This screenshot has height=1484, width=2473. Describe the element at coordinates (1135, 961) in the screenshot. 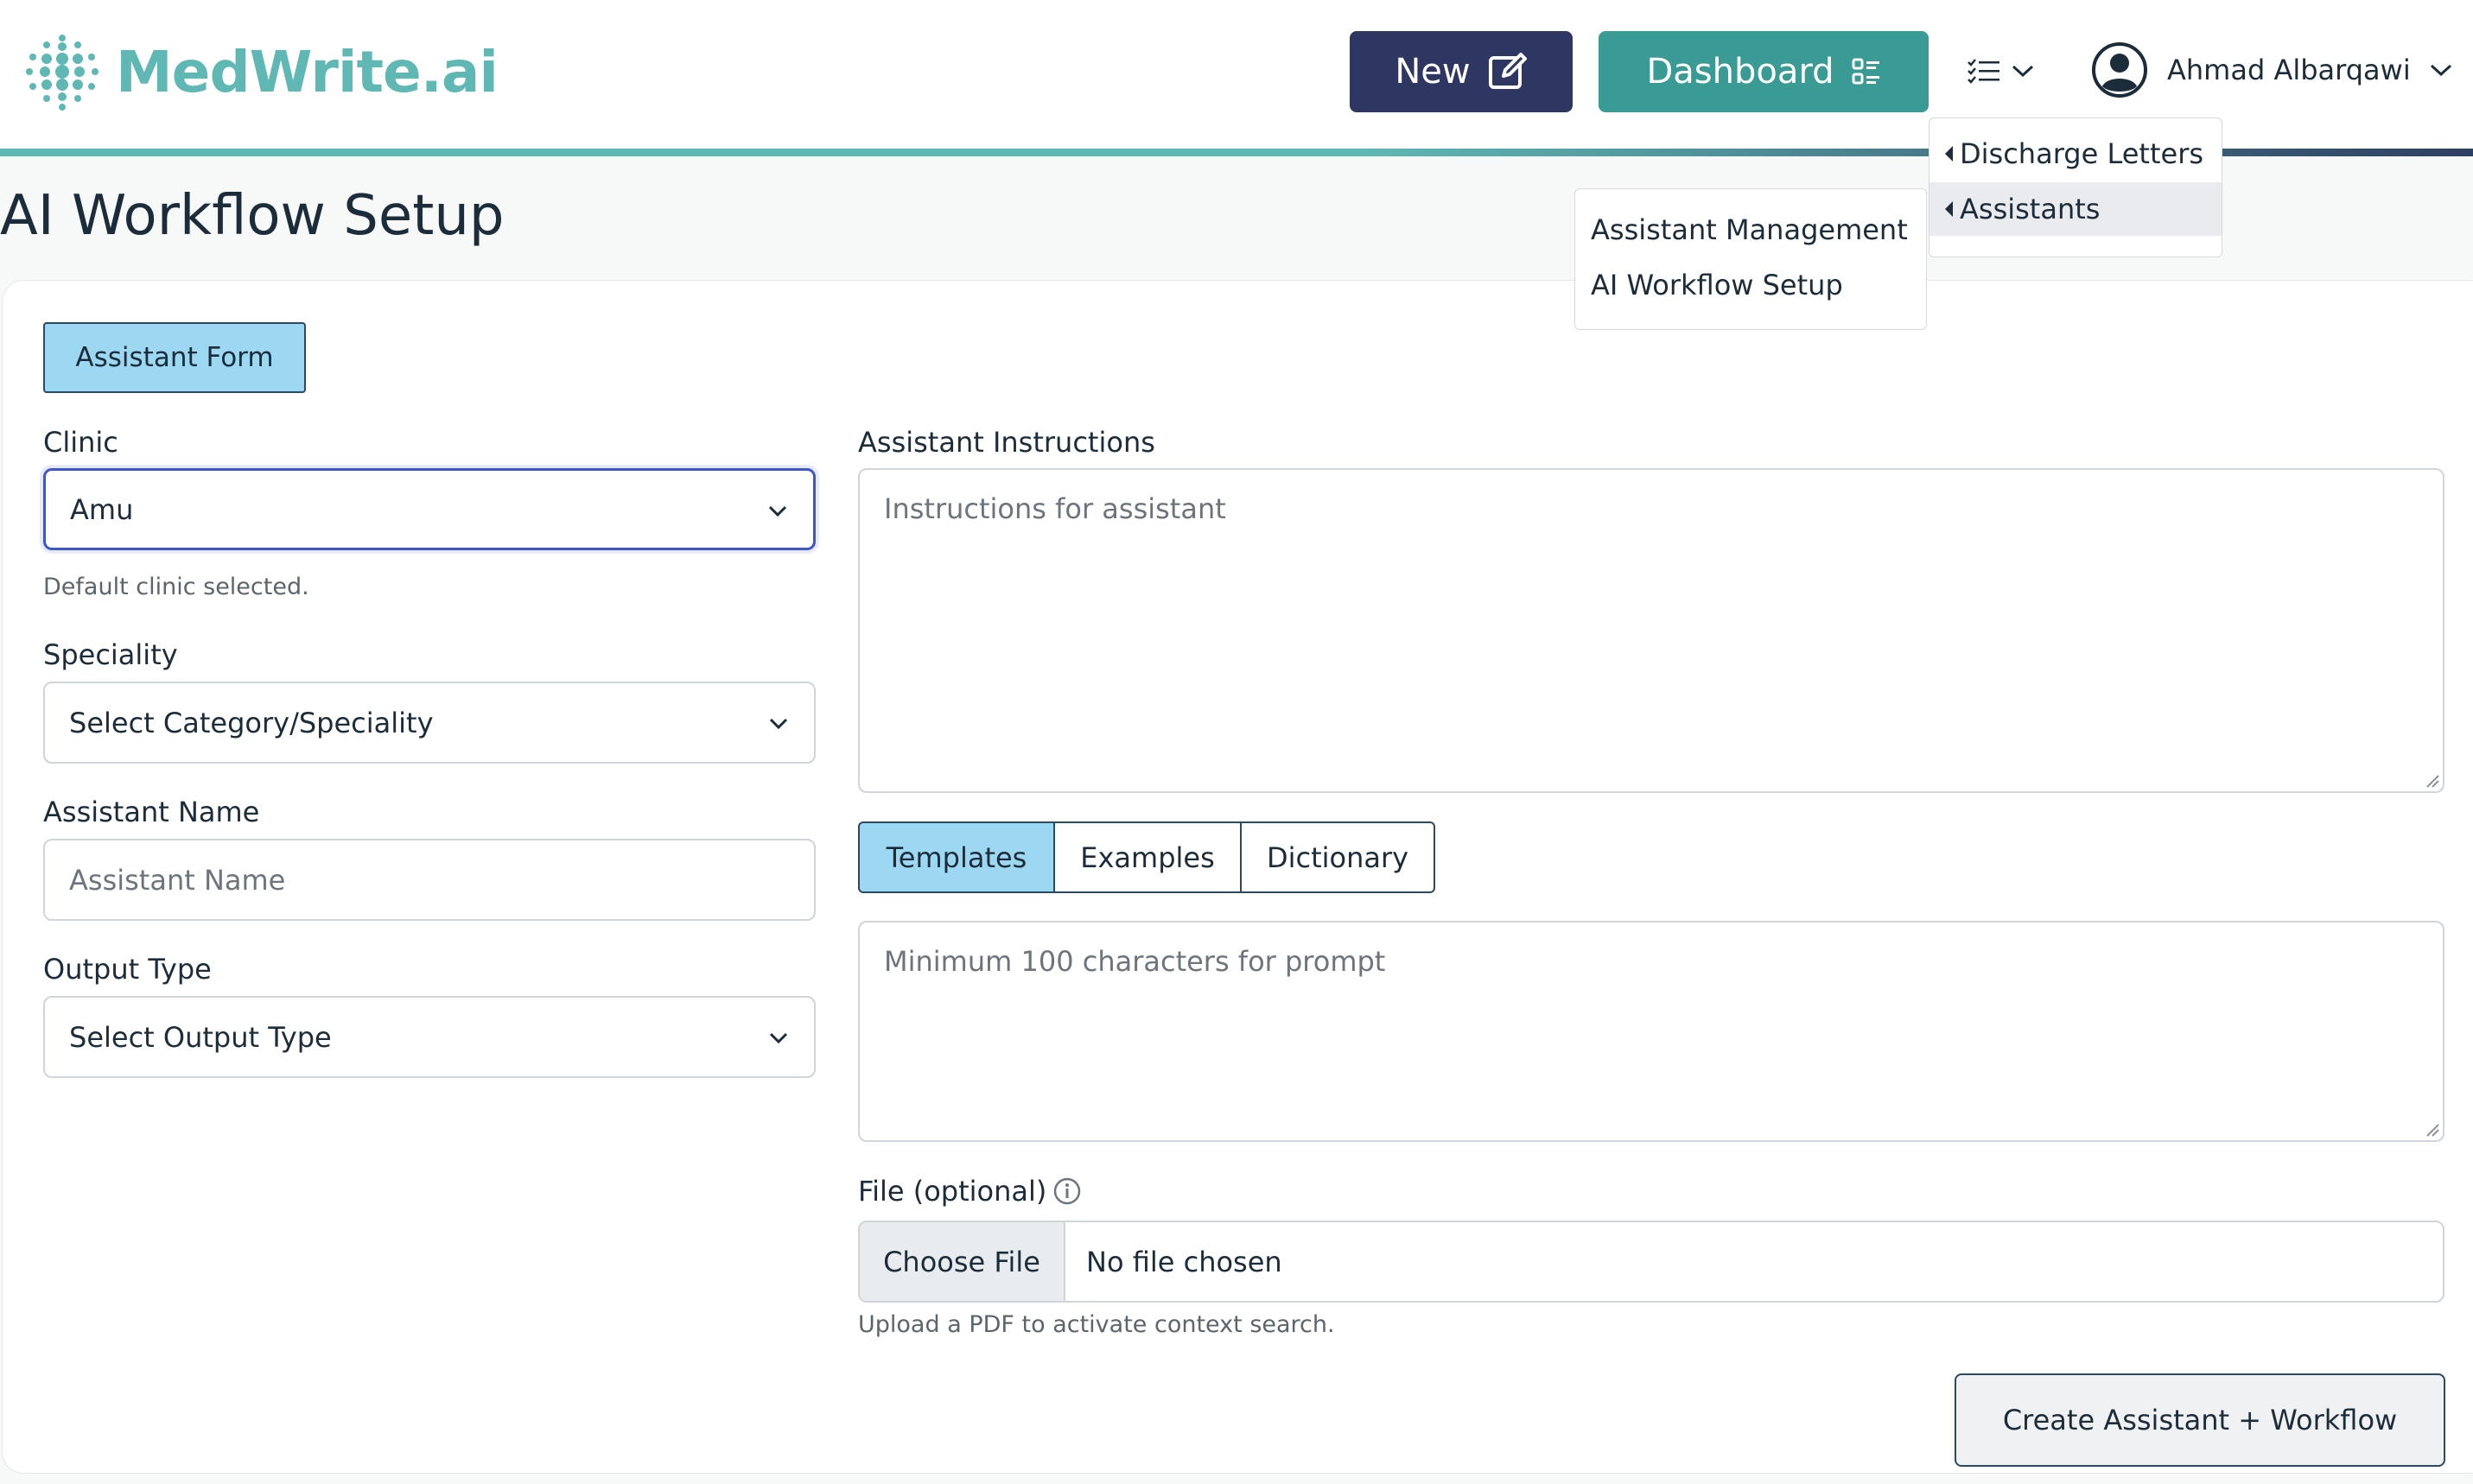

I see `prompt-placeholder: Minimum 100 characters for prompt` at that location.